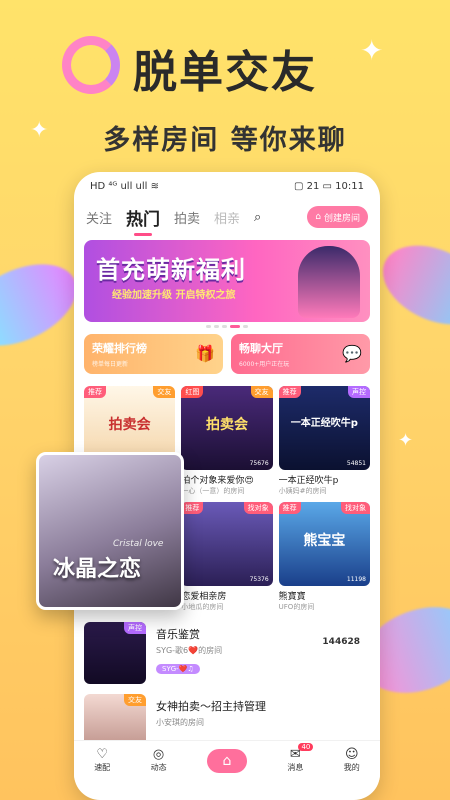 The image size is (450, 800). I want to click on room-cover: 红图 交友 拍卖会 75676, so click(227, 428).